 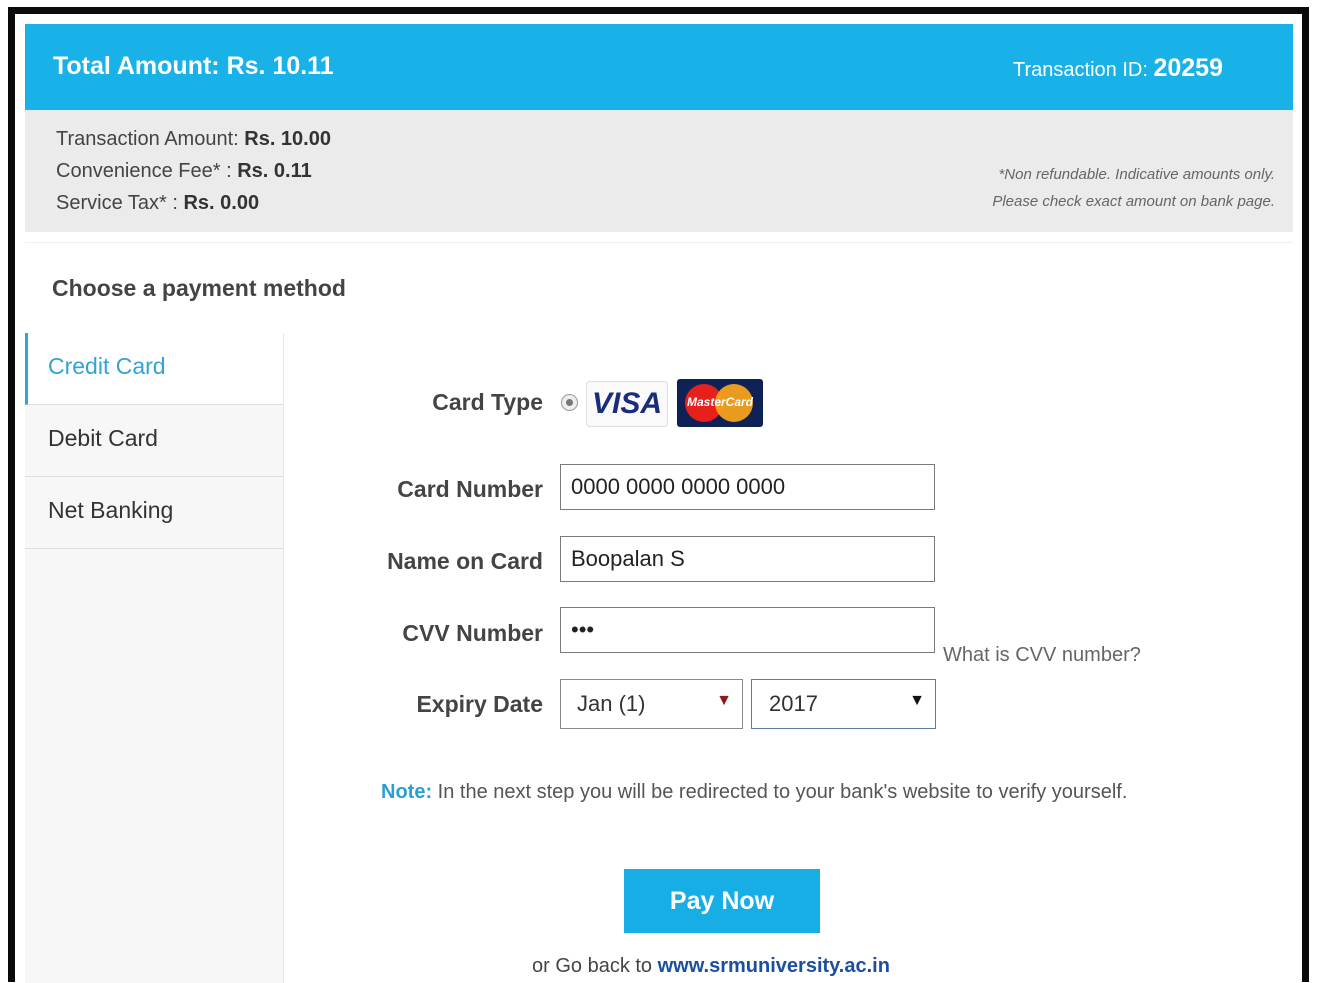 What do you see at coordinates (747, 487) in the screenshot?
I see `card-number-input: 0000 0000 0000 0000` at bounding box center [747, 487].